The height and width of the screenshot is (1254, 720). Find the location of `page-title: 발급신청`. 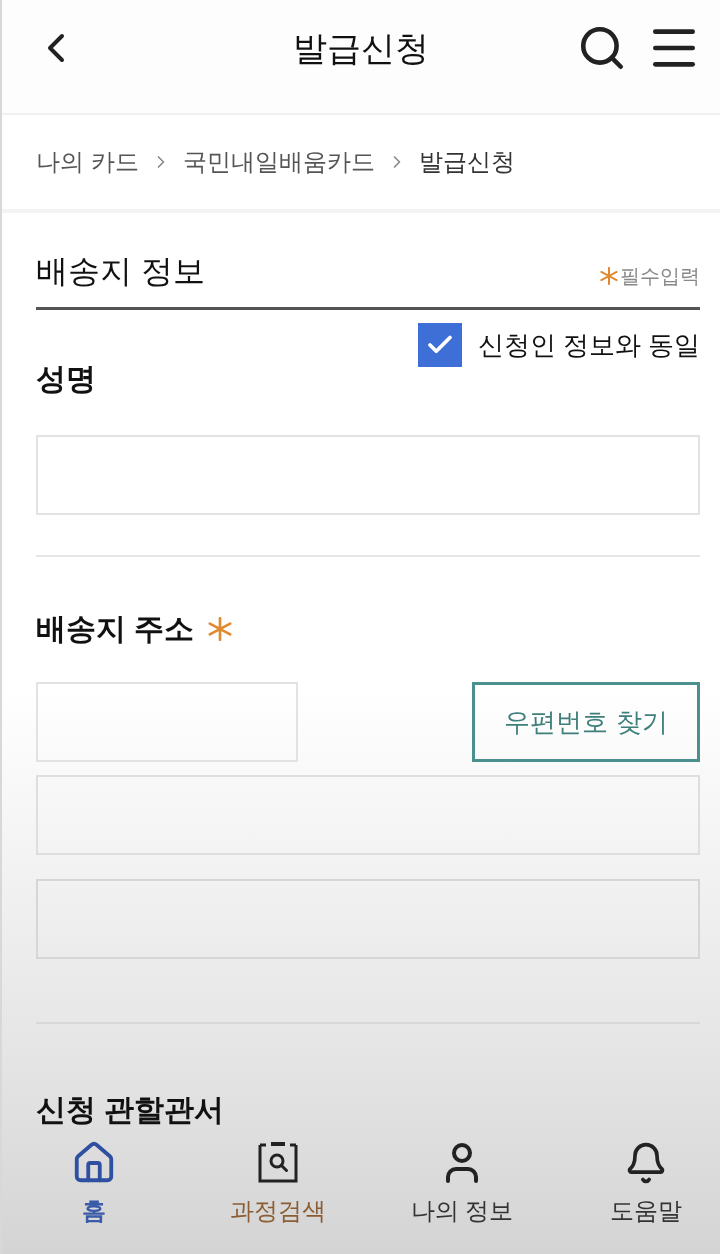

page-title: 발급신청 is located at coordinates (361, 48).